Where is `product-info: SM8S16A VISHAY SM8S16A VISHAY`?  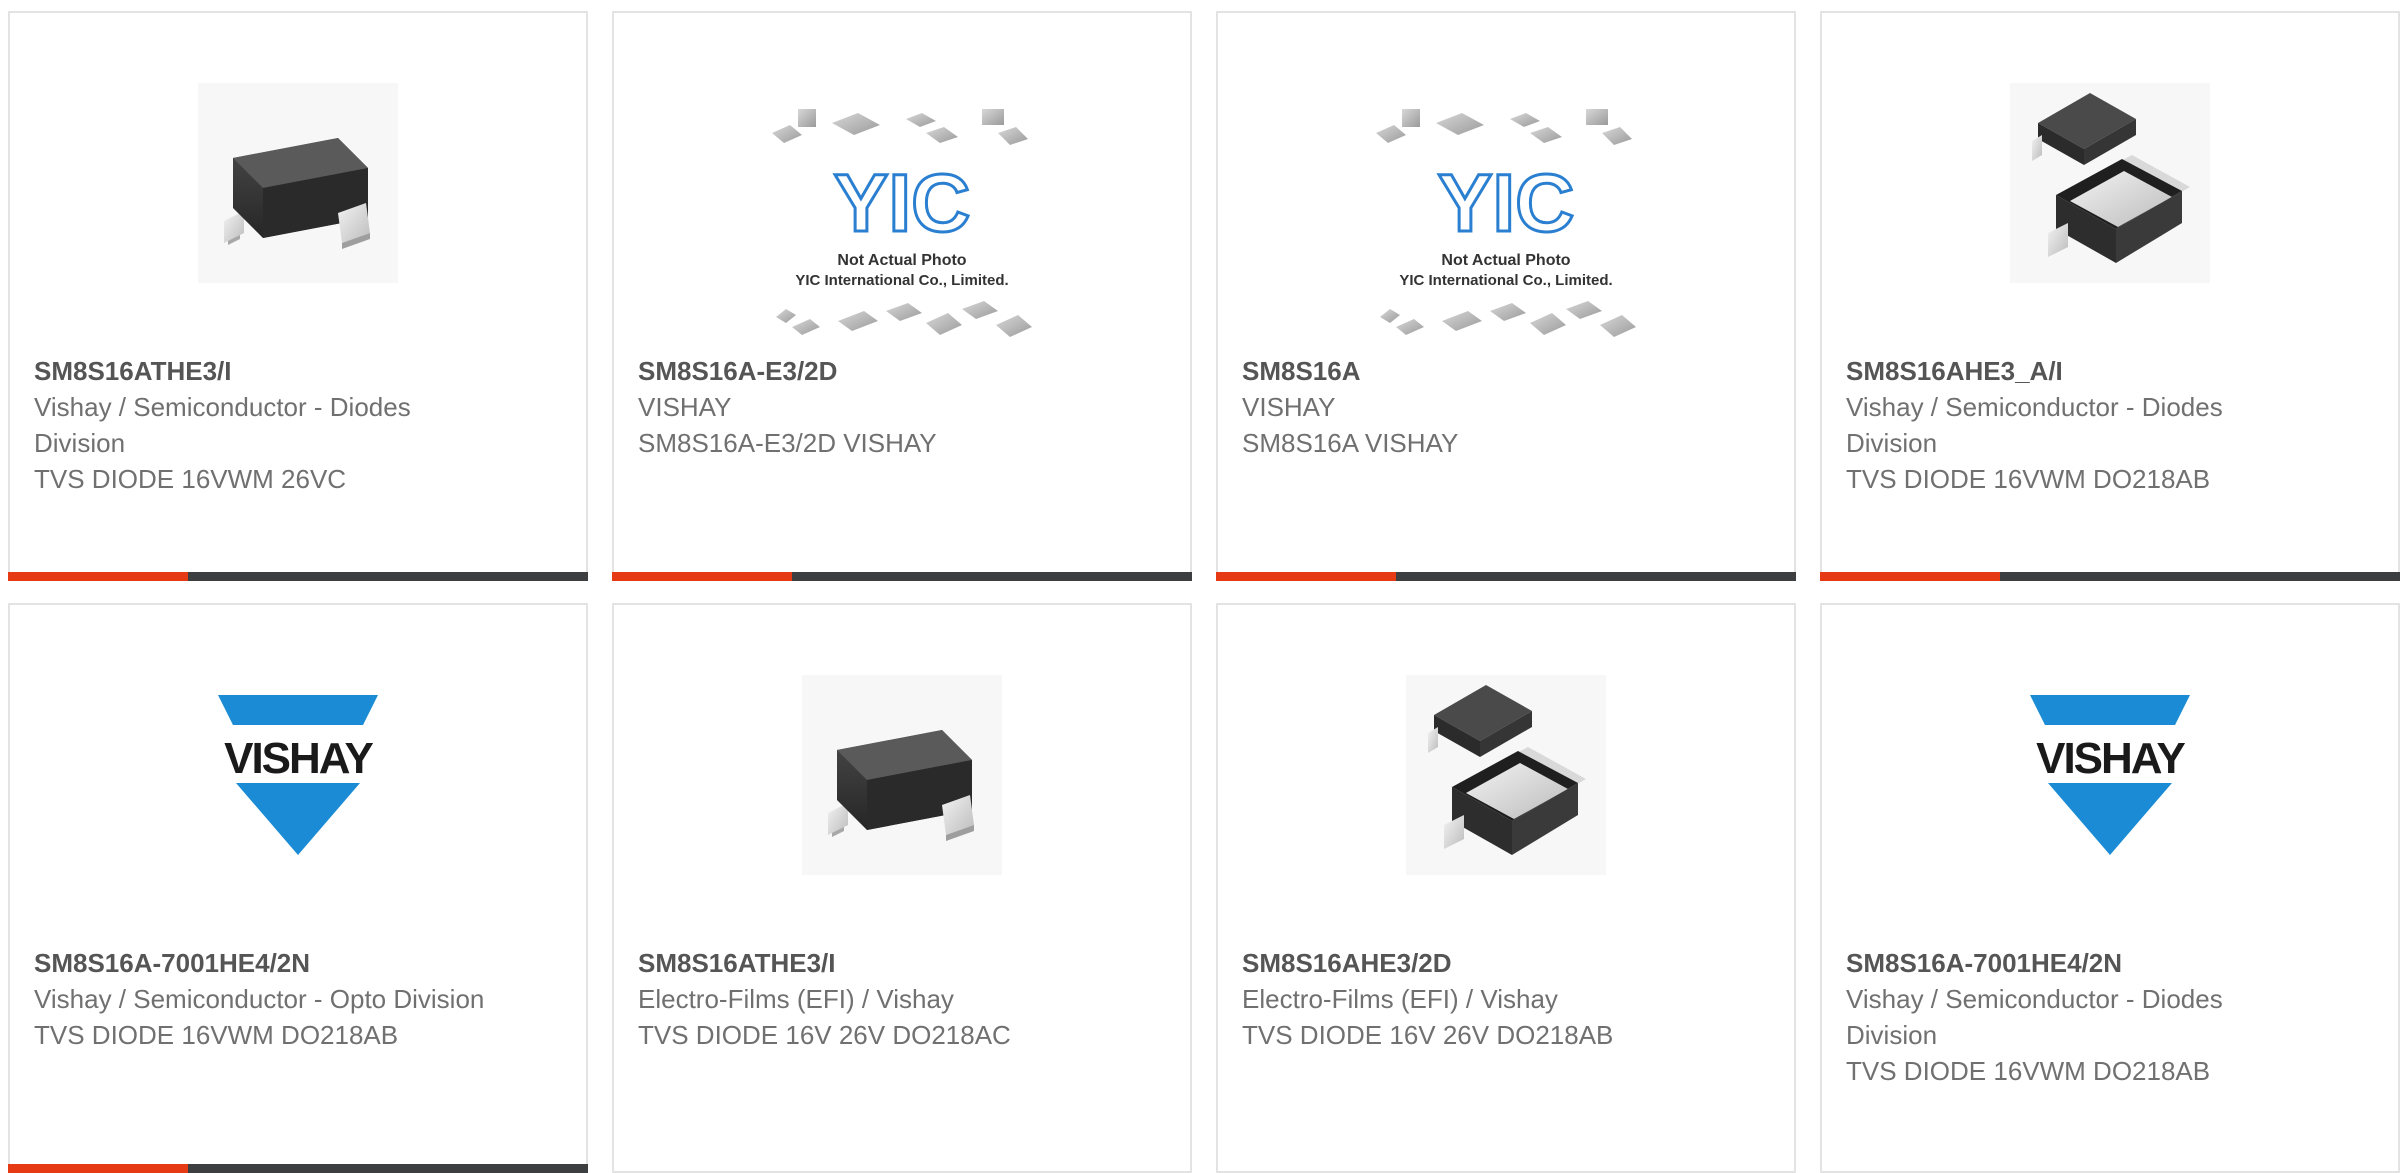
product-info: SM8S16A VISHAY SM8S16A VISHAY is located at coordinates (1477, 407).